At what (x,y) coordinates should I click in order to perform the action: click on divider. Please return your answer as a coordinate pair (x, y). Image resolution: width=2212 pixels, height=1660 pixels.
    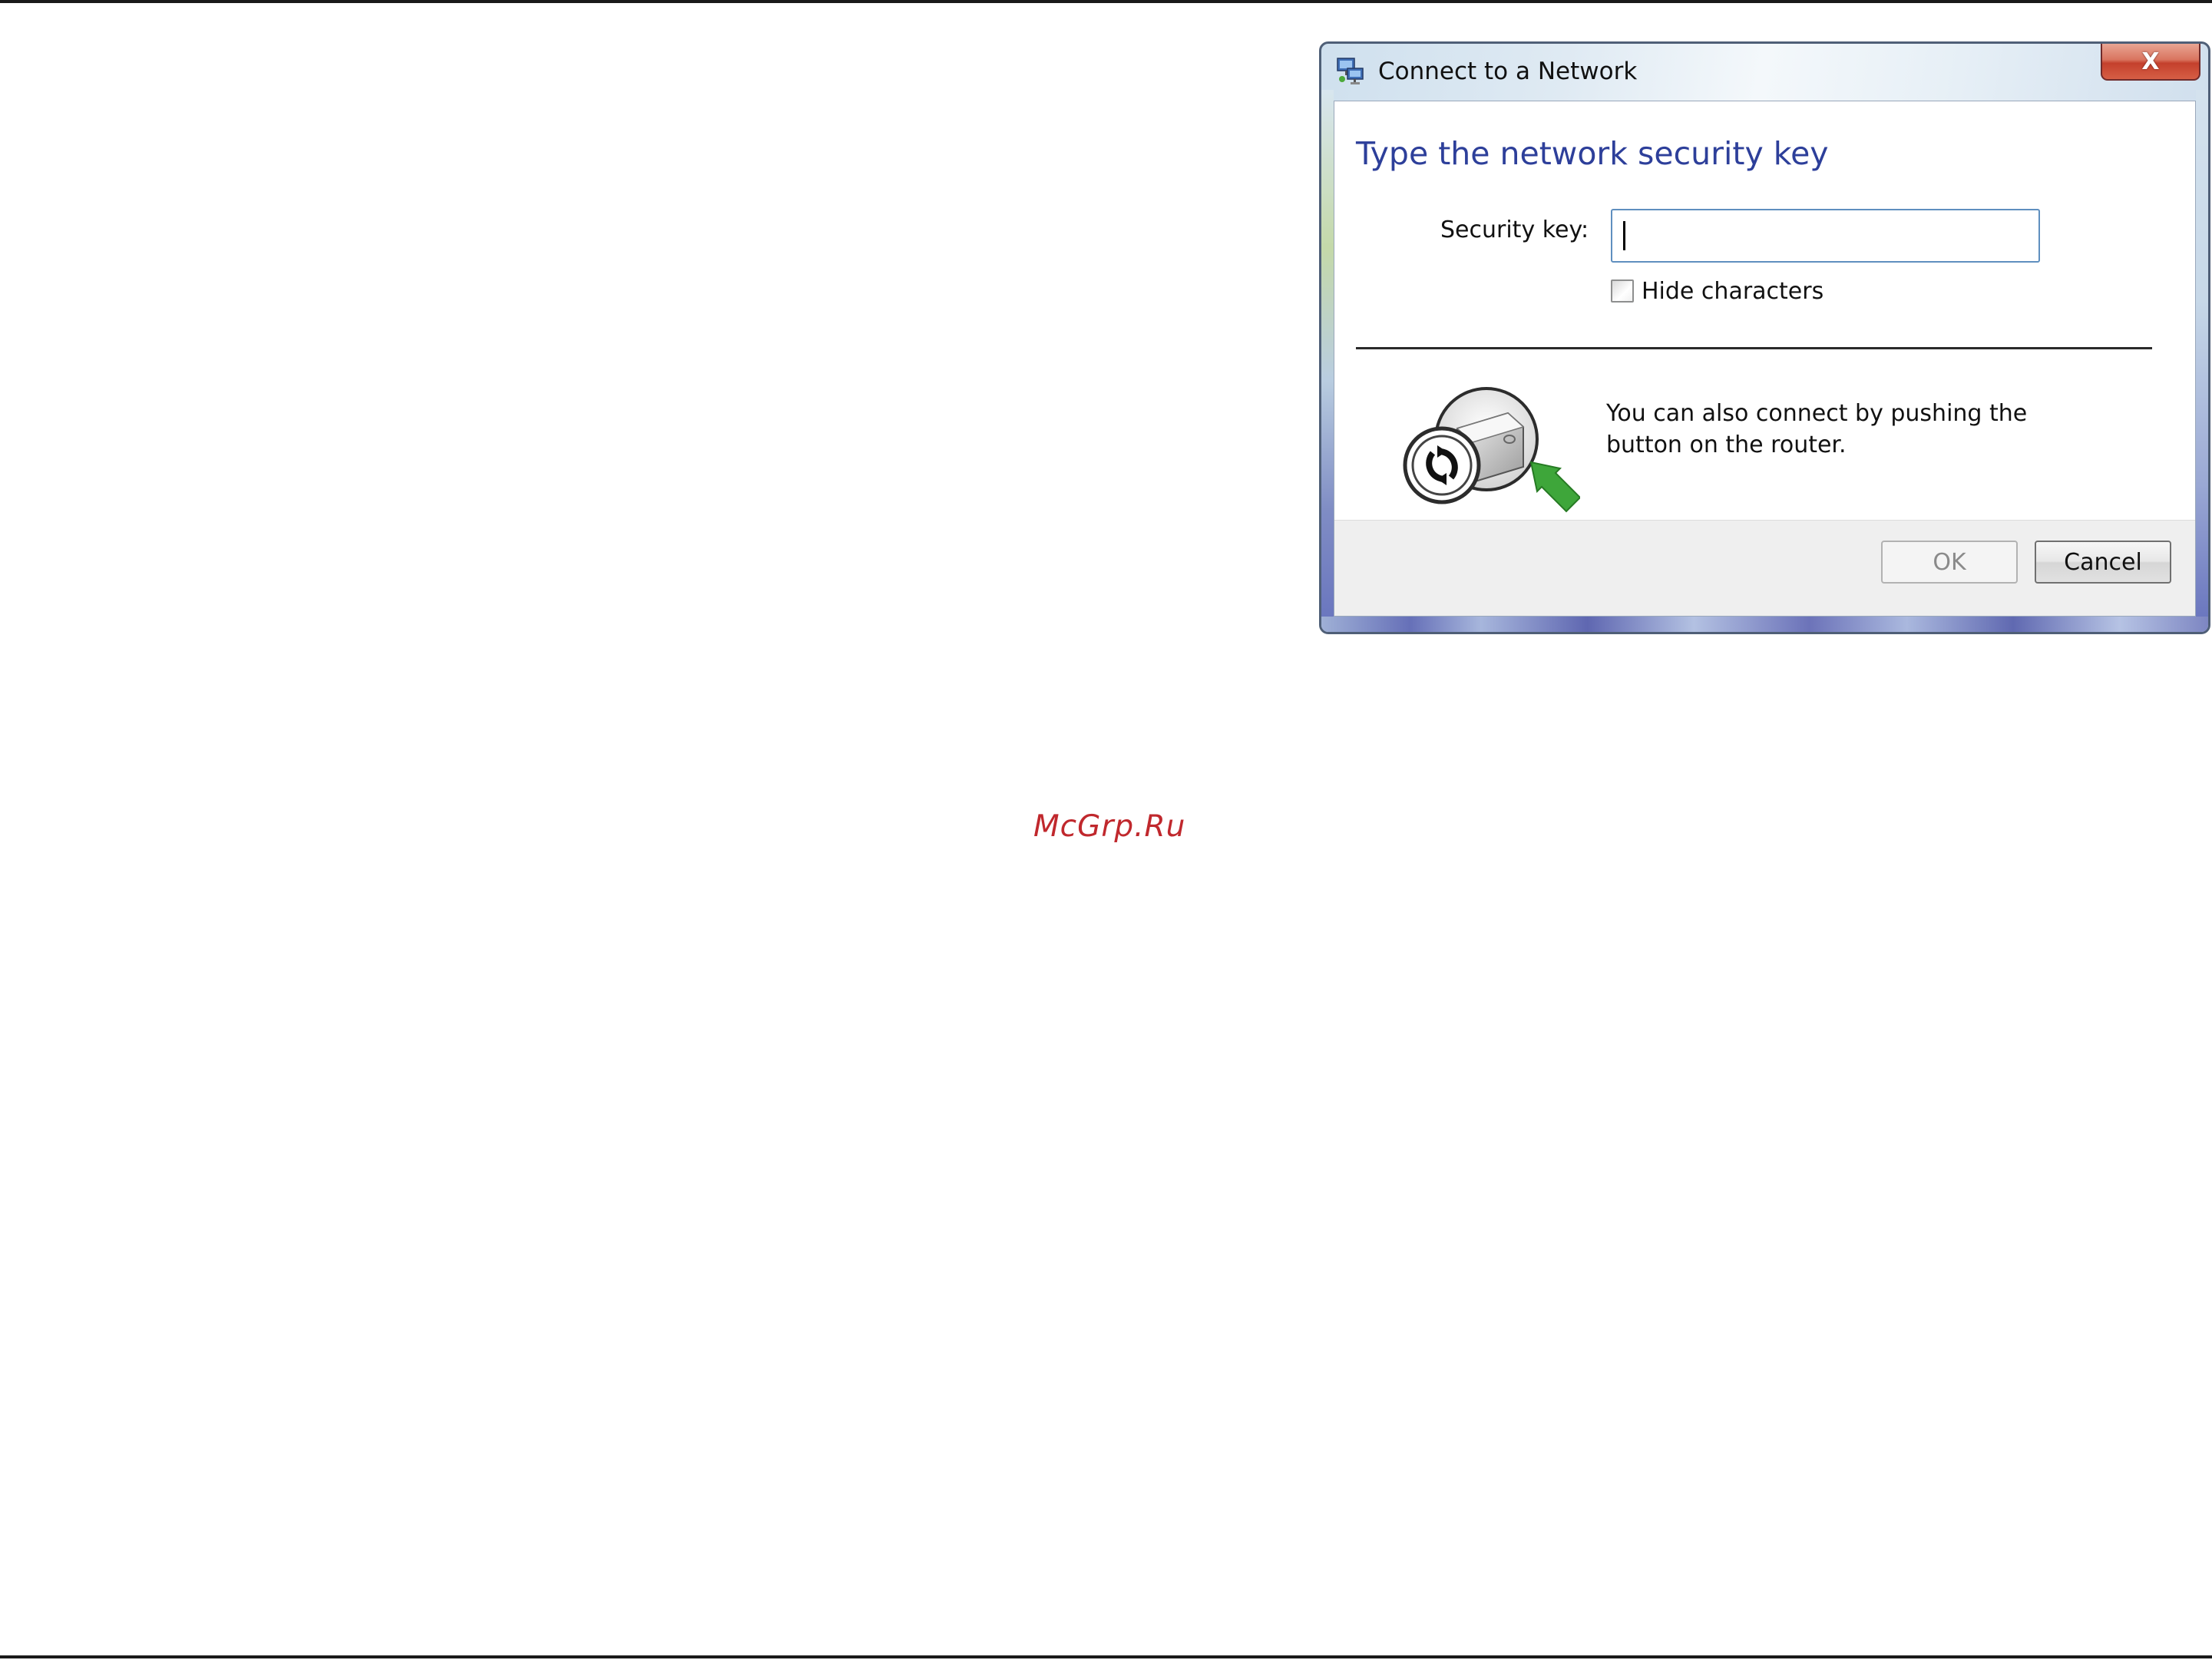
    Looking at the image, I should click on (1754, 348).